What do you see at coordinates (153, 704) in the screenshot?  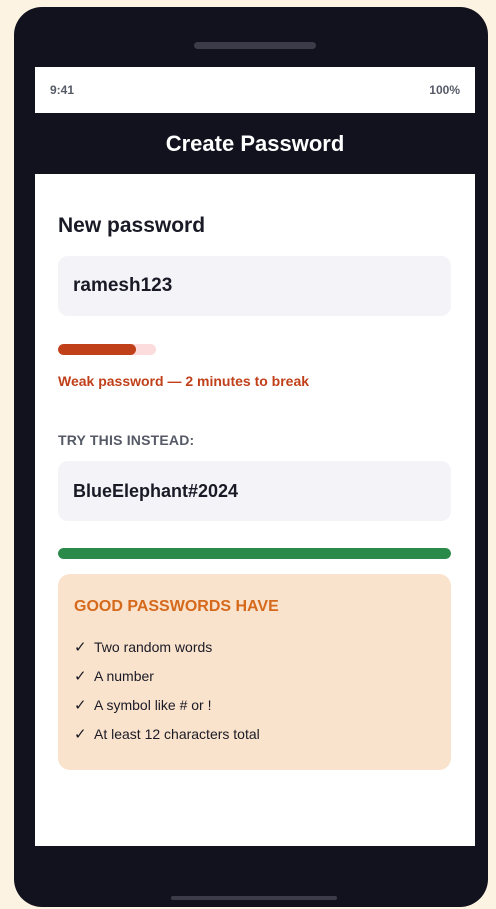 I see `tip-text: A symbol like # or !` at bounding box center [153, 704].